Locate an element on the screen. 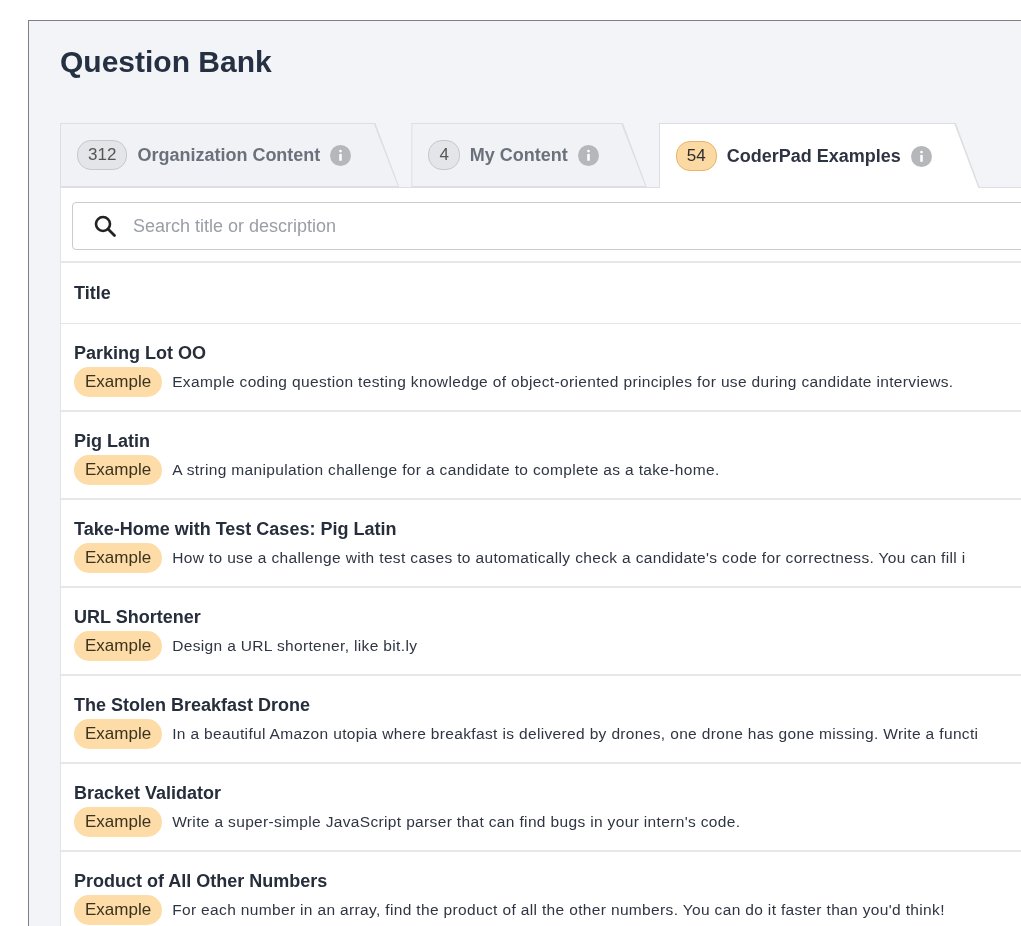  tab: 312 Organization Content is located at coordinates (230, 155).